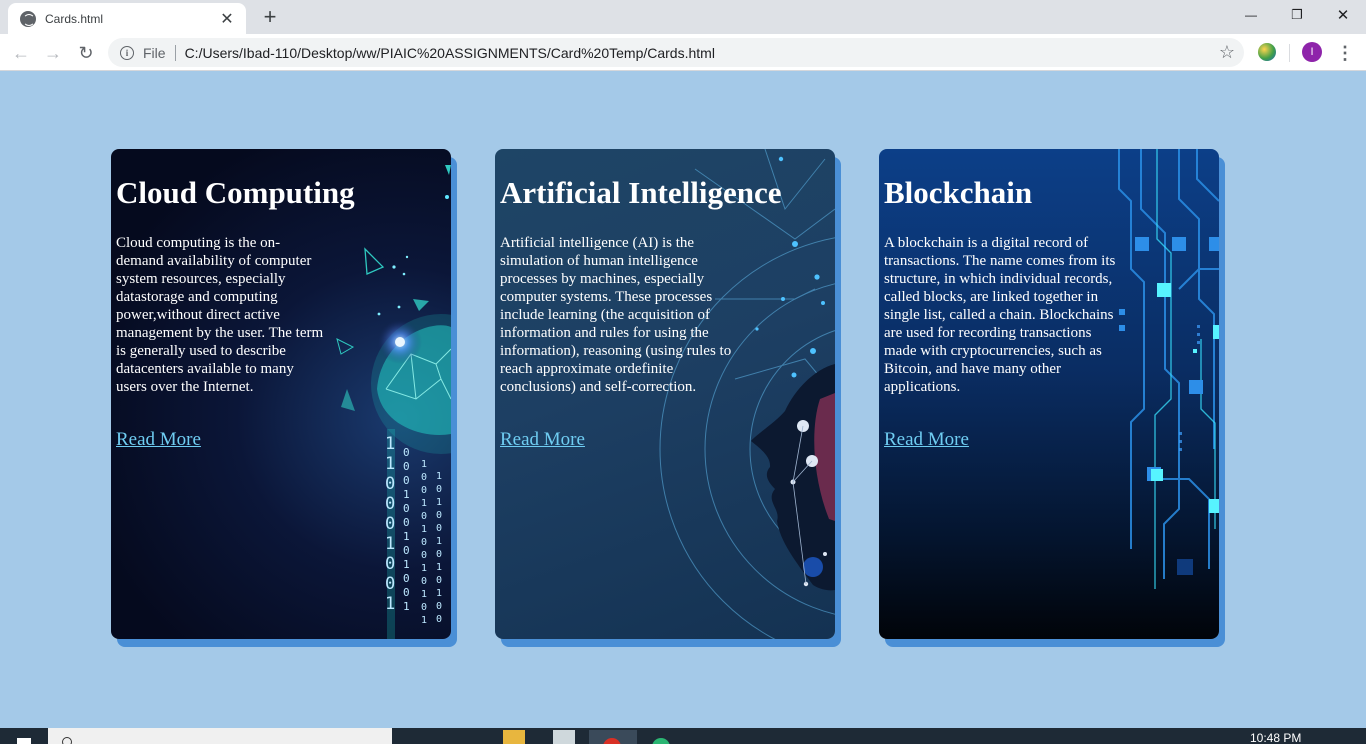 This screenshot has width=1366, height=744. I want to click on card-title: Artificial Intelligence, so click(641, 192).